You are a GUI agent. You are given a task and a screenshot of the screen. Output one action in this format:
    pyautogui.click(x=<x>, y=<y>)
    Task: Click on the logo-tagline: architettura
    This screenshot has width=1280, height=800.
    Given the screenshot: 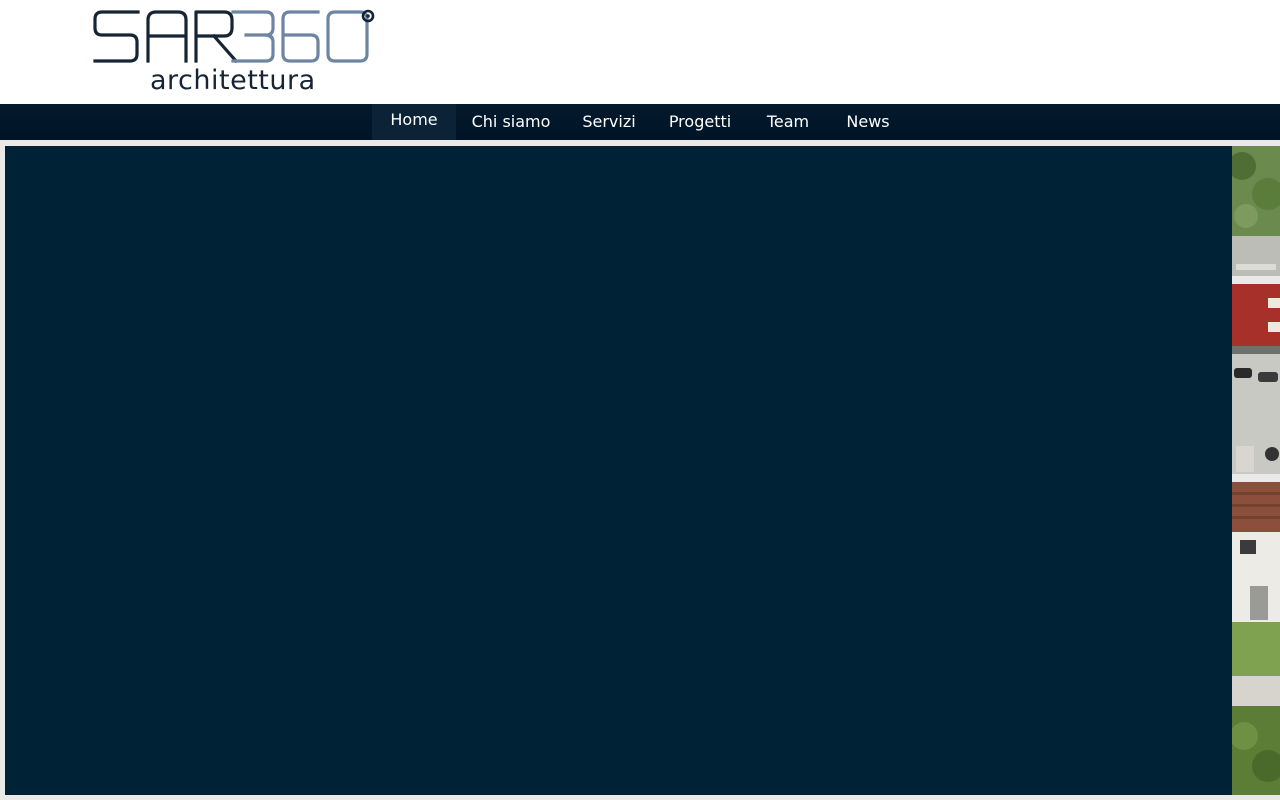 What is the action you would take?
    pyautogui.click(x=233, y=80)
    